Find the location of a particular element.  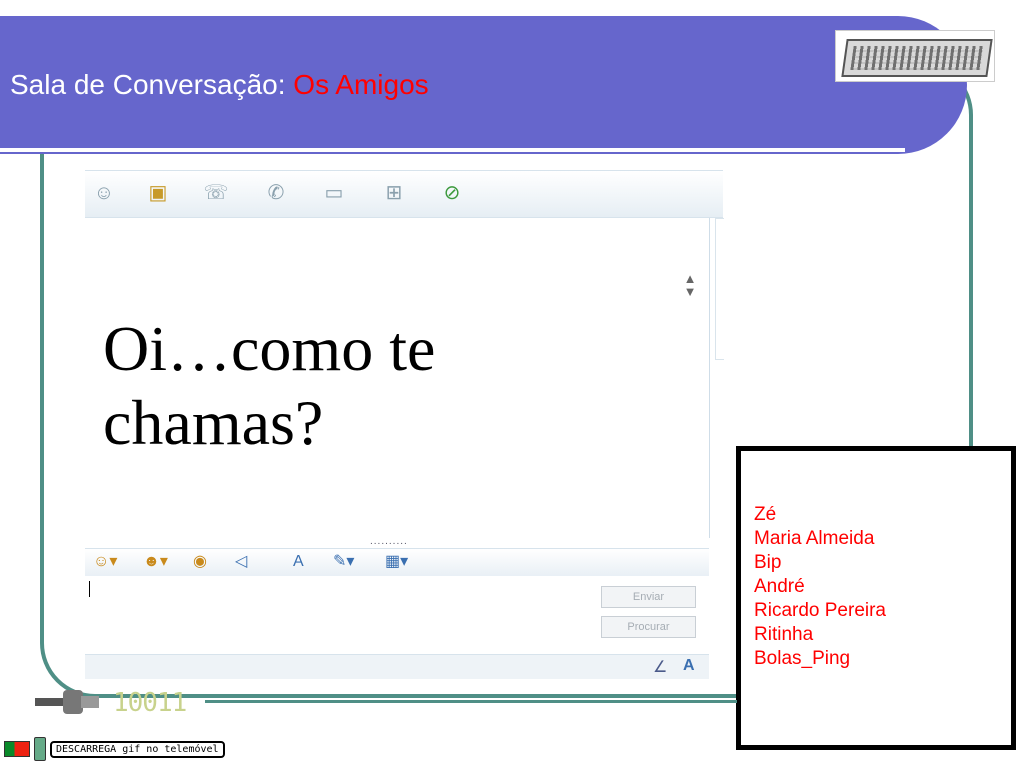

user-item: Bip is located at coordinates (820, 563).